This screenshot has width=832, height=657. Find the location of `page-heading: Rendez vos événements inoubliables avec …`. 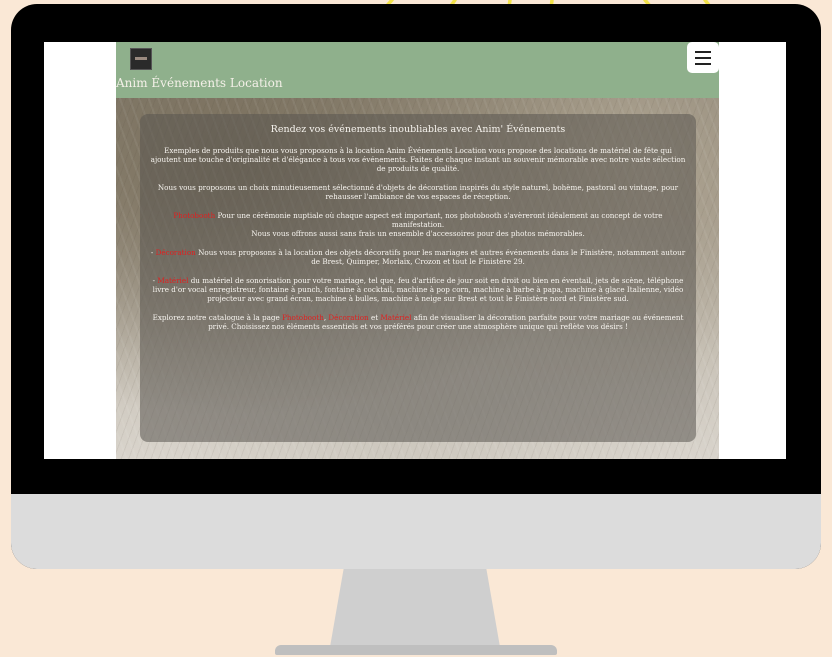

page-heading: Rendez vos événements inoubliables avec … is located at coordinates (418, 129).